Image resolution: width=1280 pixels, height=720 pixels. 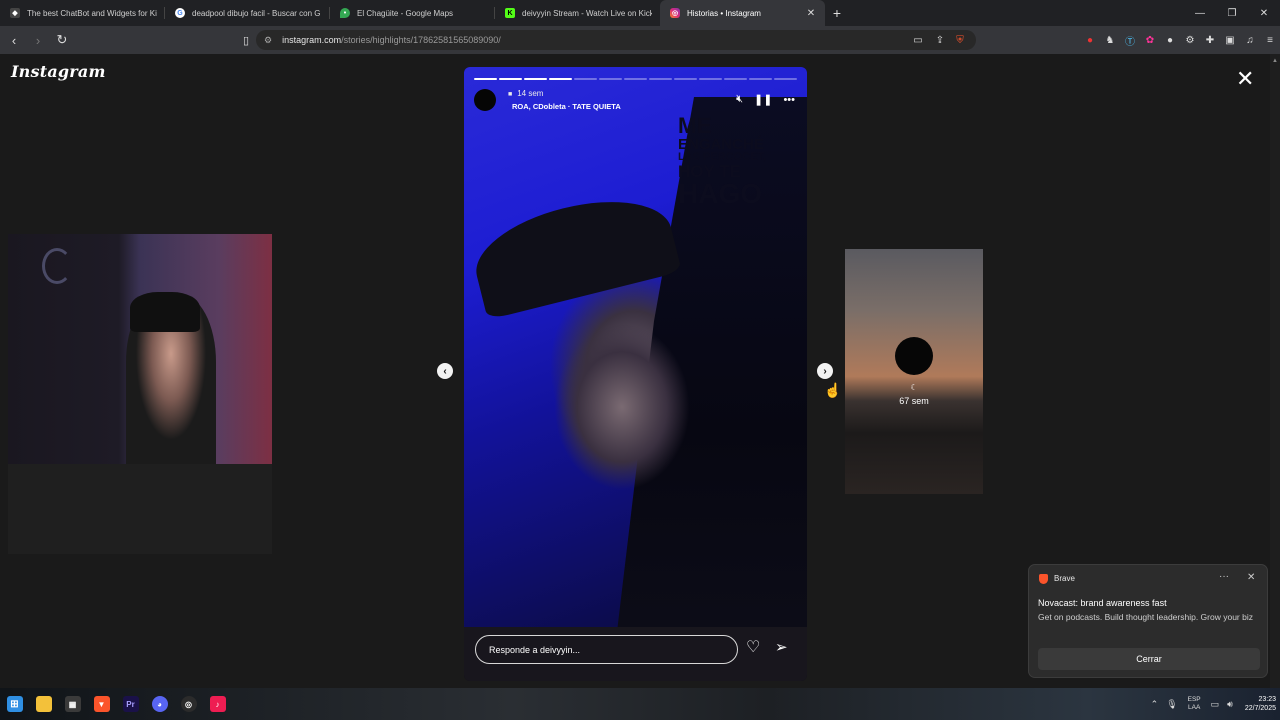 I want to click on window-controls: — ❐ ✕, so click(x=1232, y=13).